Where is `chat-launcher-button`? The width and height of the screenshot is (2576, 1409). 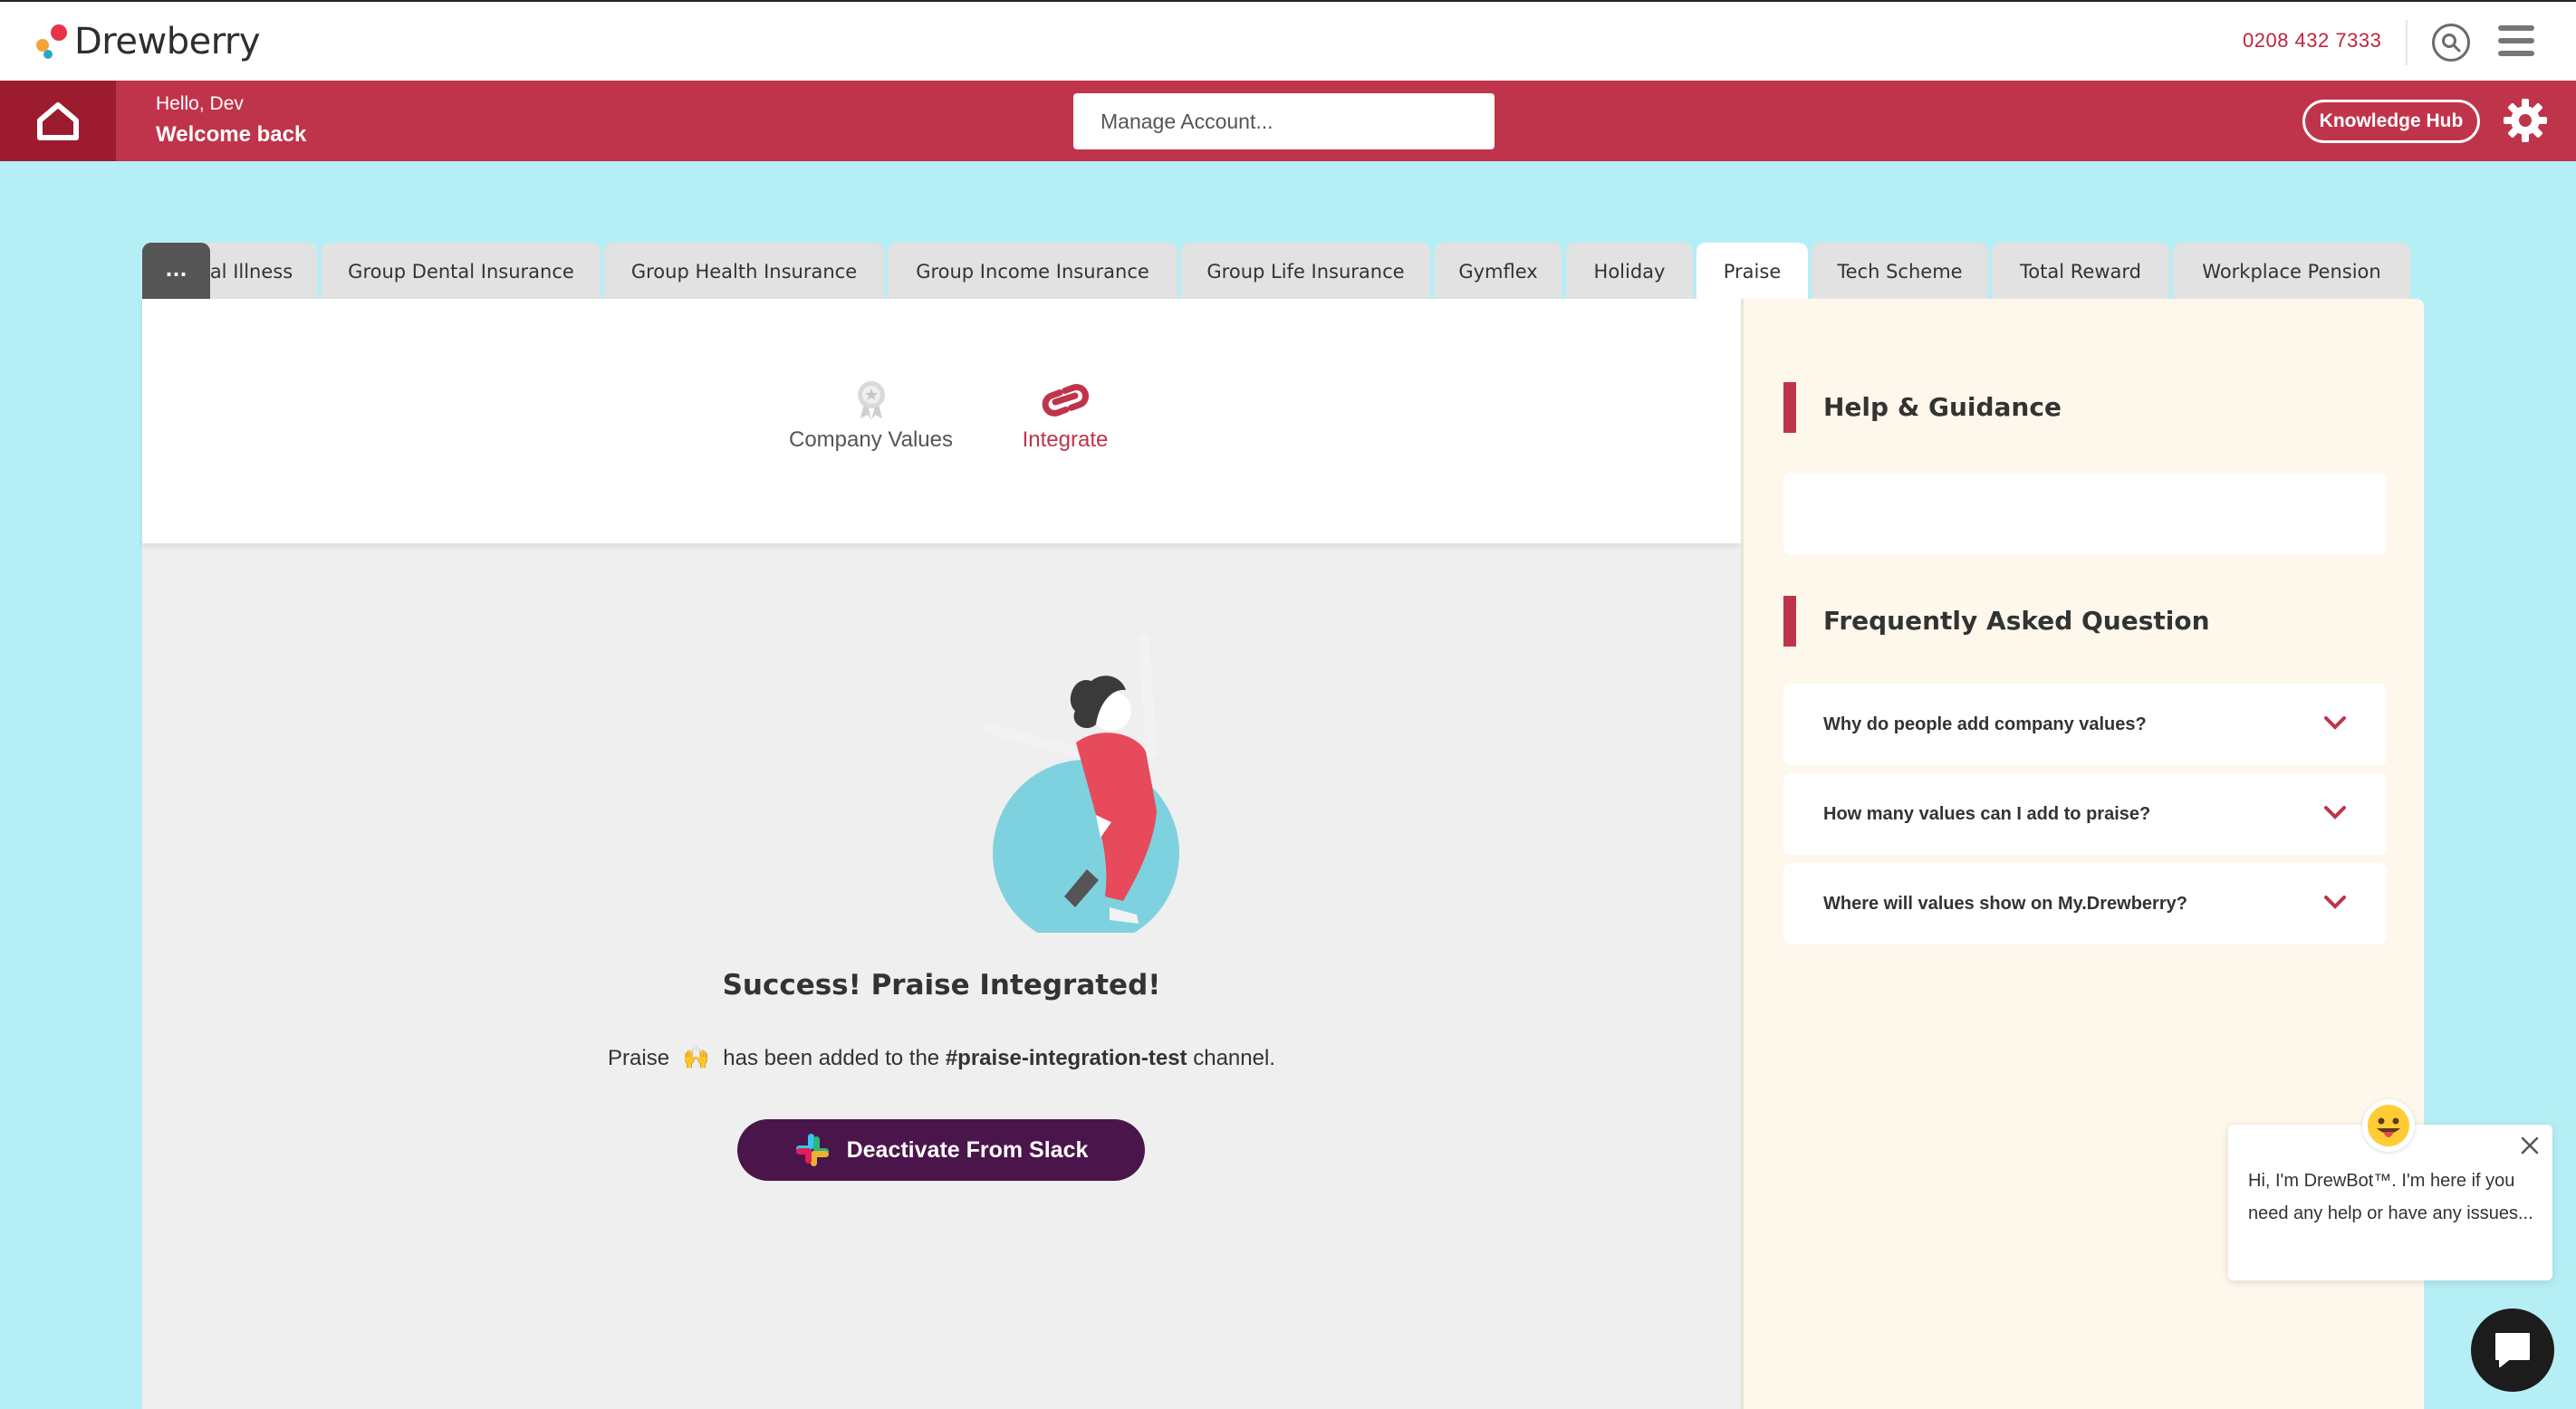
chat-launcher-button is located at coordinates (2512, 1350).